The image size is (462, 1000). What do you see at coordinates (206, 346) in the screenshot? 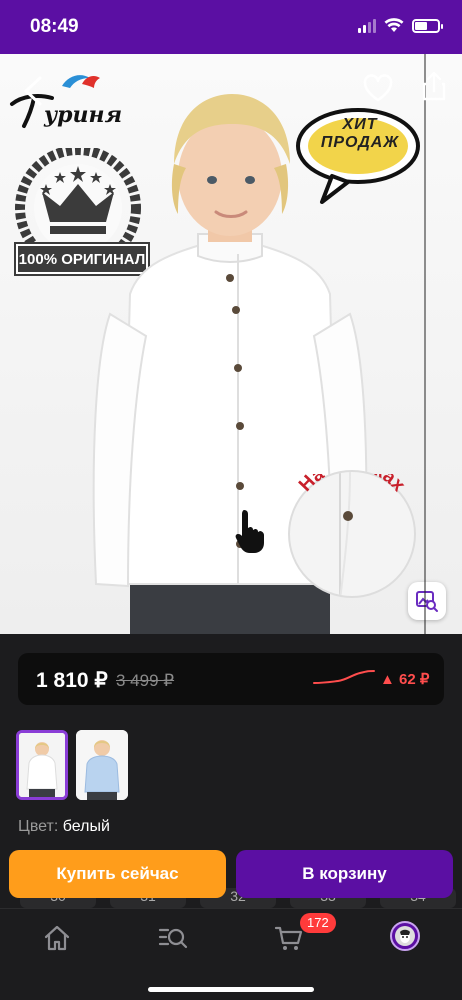
I see `play-video-button` at bounding box center [206, 346].